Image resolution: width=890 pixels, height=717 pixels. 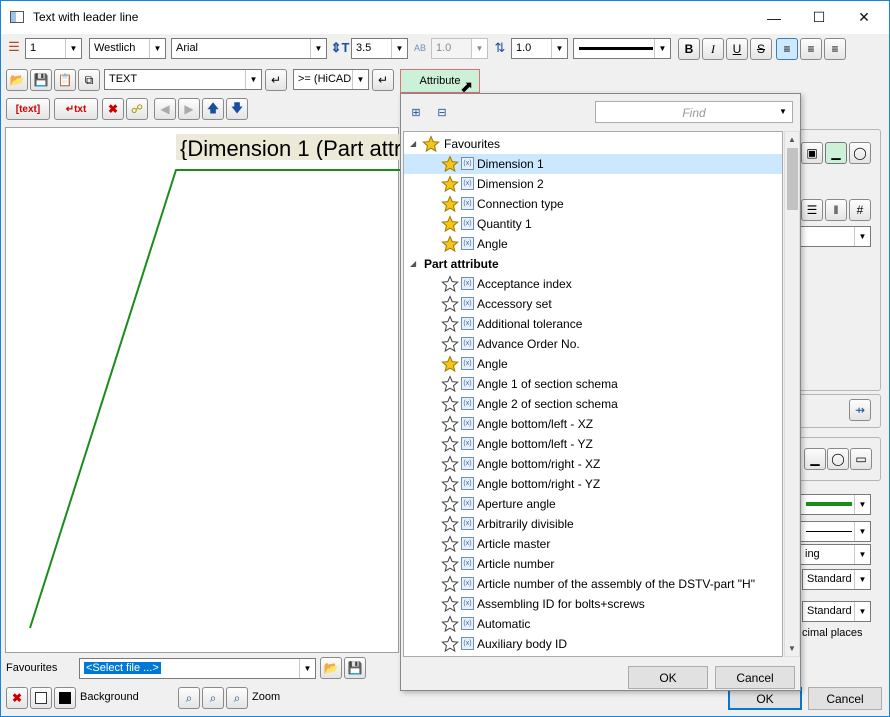 I want to click on tree-item: (x) Acceptance index, so click(x=593, y=284).